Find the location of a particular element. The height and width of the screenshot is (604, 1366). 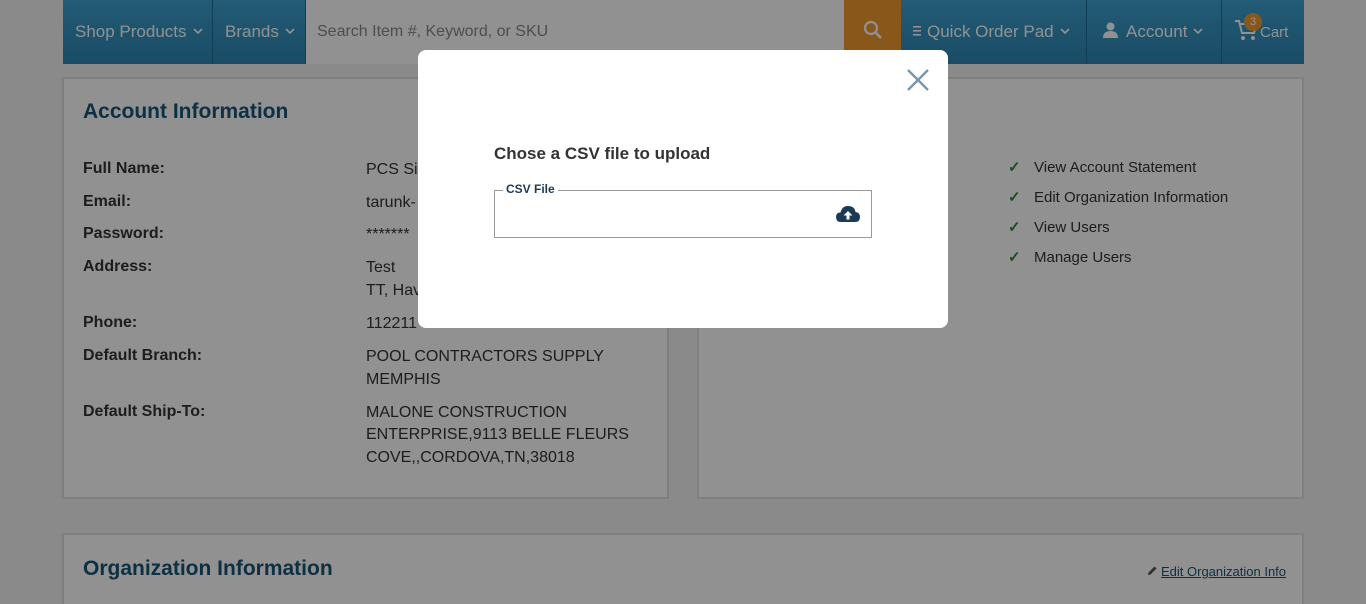

csv-file-field: CSV File is located at coordinates (683, 210).